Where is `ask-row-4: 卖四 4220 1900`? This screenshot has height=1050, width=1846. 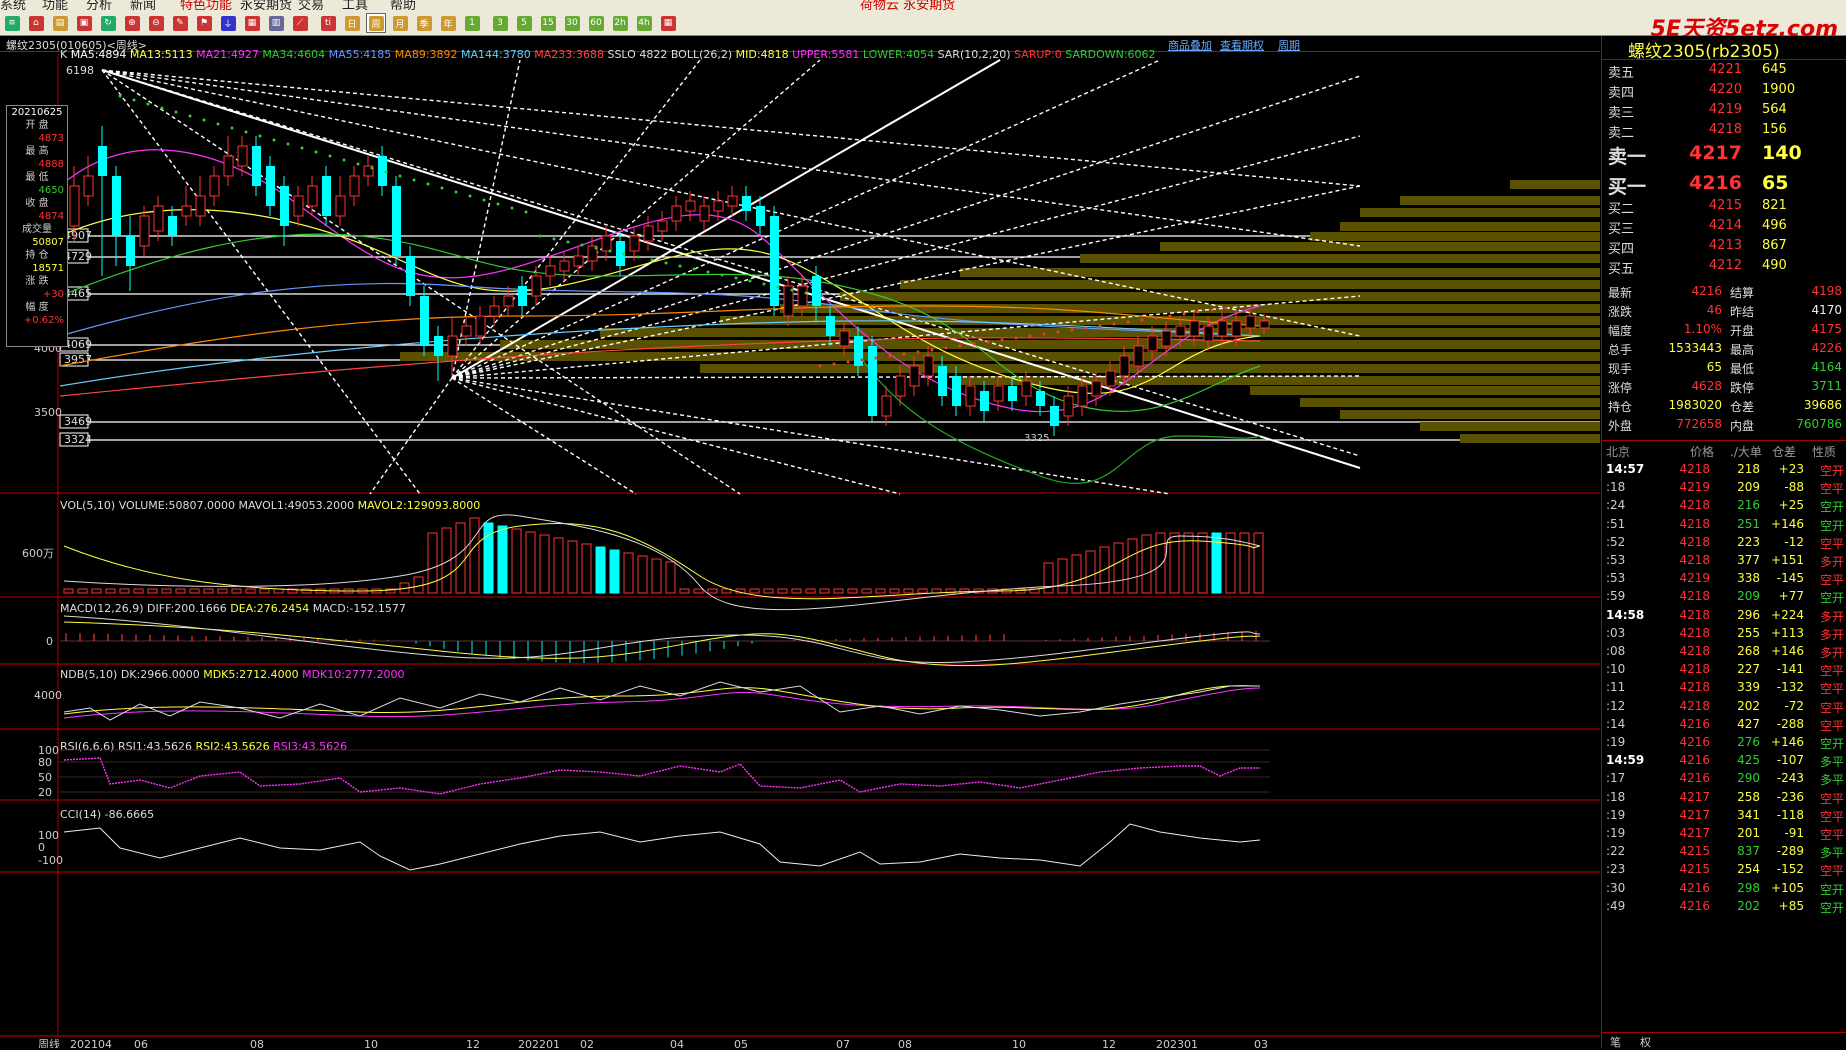 ask-row-4: 卖四 4220 1900 is located at coordinates (1724, 92).